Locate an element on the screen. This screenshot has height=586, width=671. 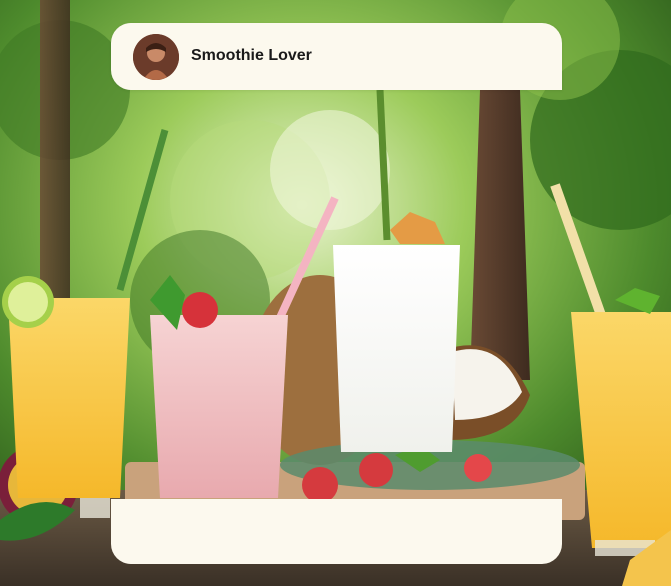
user-avatar is located at coordinates (156, 57).